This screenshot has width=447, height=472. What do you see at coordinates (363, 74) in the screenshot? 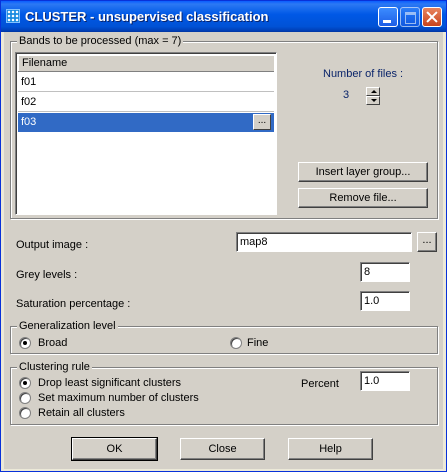
I see `number-of-files-label: Number of files :` at bounding box center [363, 74].